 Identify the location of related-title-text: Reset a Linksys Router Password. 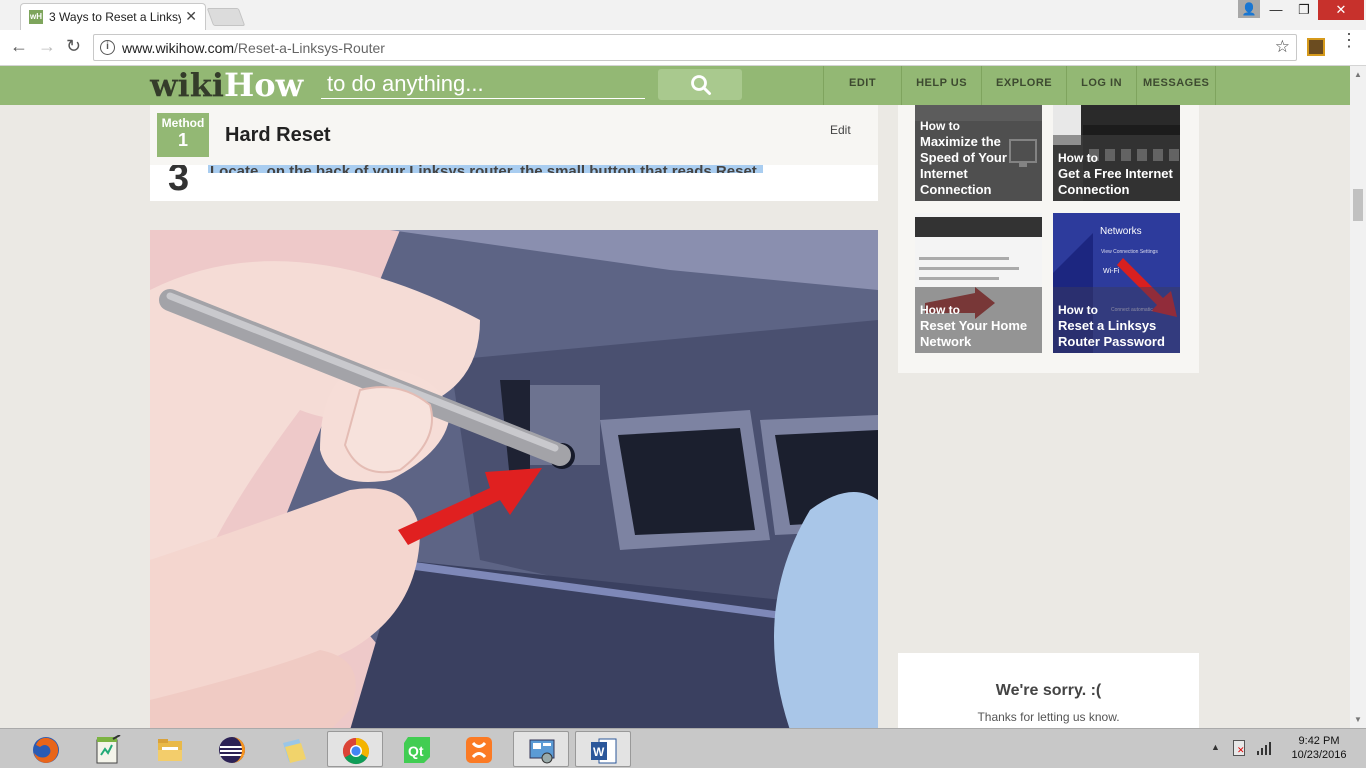
(1111, 333).